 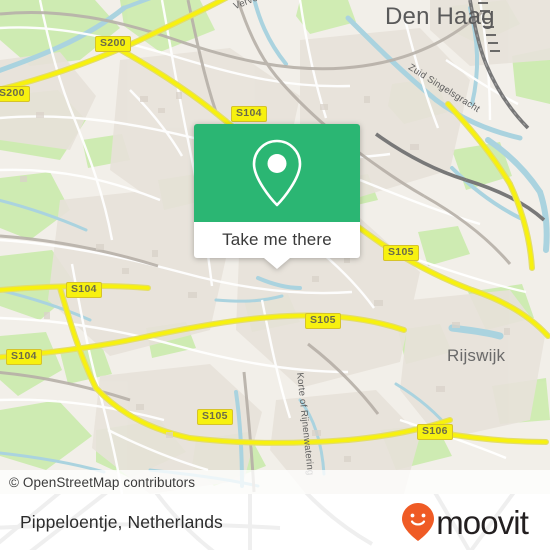 I want to click on moovit-logo: moovit, so click(x=465, y=522).